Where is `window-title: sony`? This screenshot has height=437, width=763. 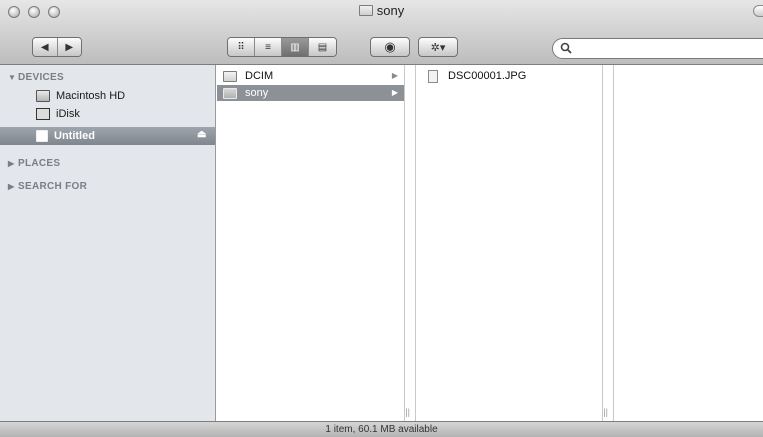 window-title: sony is located at coordinates (381, 11).